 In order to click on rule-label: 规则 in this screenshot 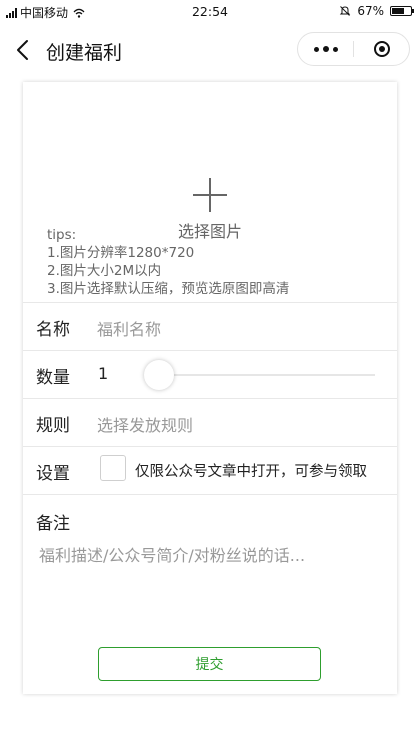, I will do `click(53, 426)`.